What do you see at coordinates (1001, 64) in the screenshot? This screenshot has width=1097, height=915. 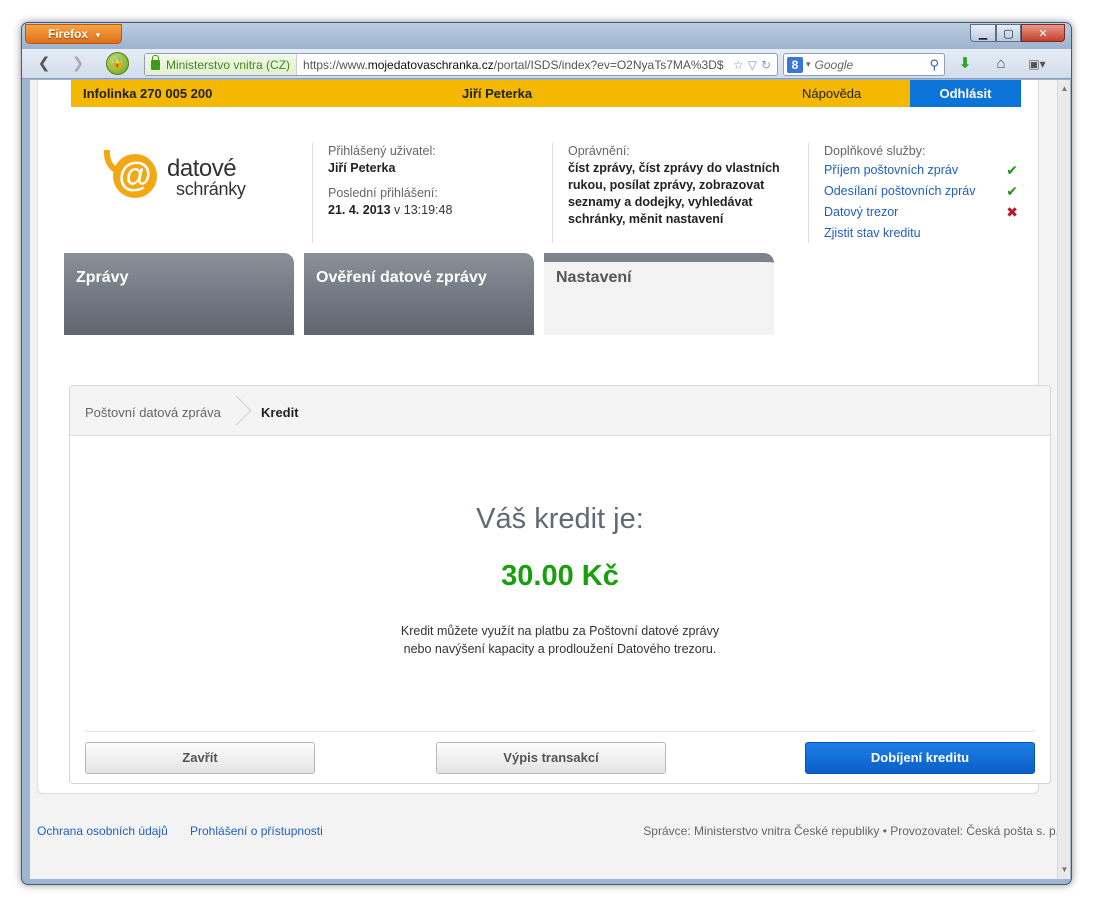 I see `home-icon: ⌂` at bounding box center [1001, 64].